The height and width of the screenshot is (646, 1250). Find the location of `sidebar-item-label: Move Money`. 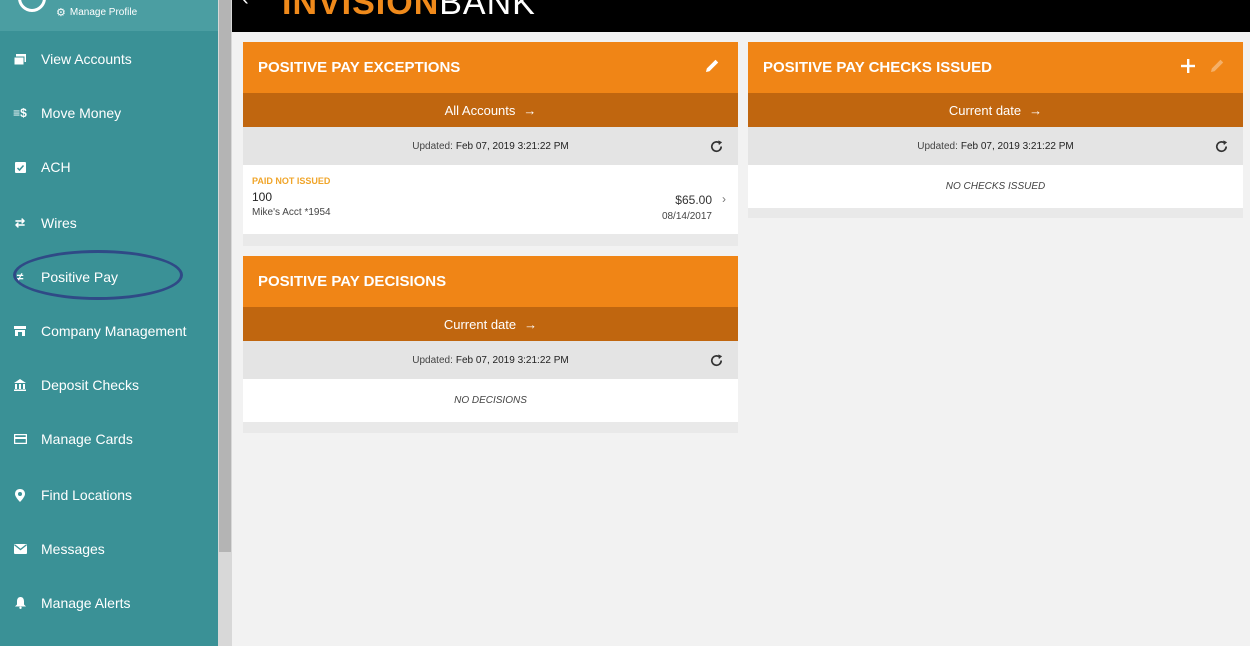

sidebar-item-label: Move Money is located at coordinates (81, 113).